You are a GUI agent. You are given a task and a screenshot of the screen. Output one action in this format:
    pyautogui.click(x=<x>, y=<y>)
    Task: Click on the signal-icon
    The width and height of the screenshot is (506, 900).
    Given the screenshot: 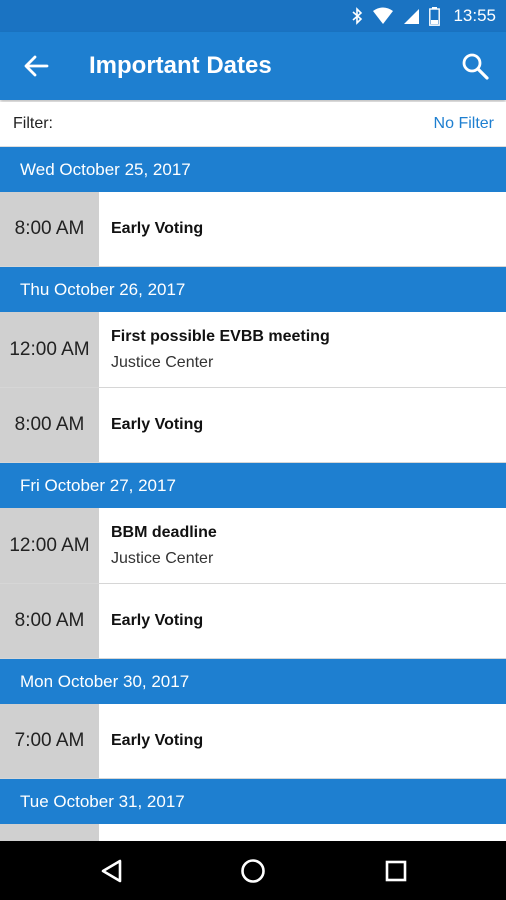 What is the action you would take?
    pyautogui.click(x=412, y=16)
    